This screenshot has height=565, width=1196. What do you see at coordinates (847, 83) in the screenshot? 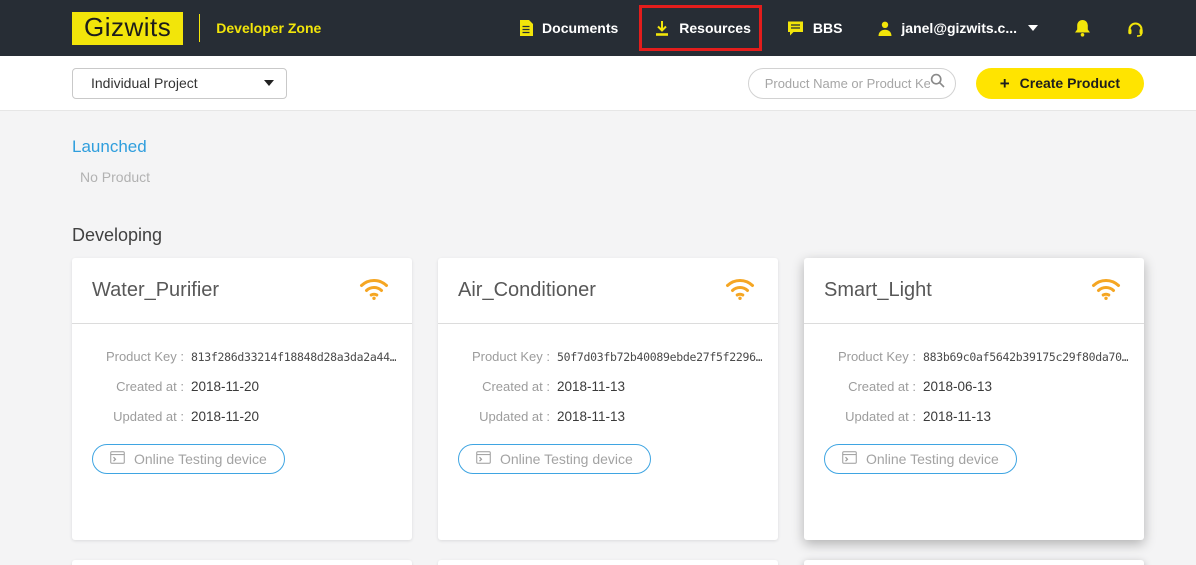
I see `search-input` at bounding box center [847, 83].